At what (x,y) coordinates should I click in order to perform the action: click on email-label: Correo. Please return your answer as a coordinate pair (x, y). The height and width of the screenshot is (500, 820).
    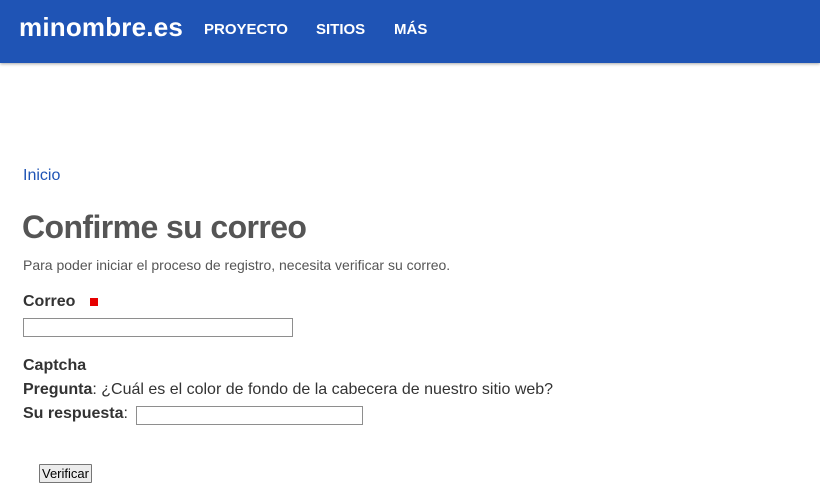
    Looking at the image, I should click on (49, 301).